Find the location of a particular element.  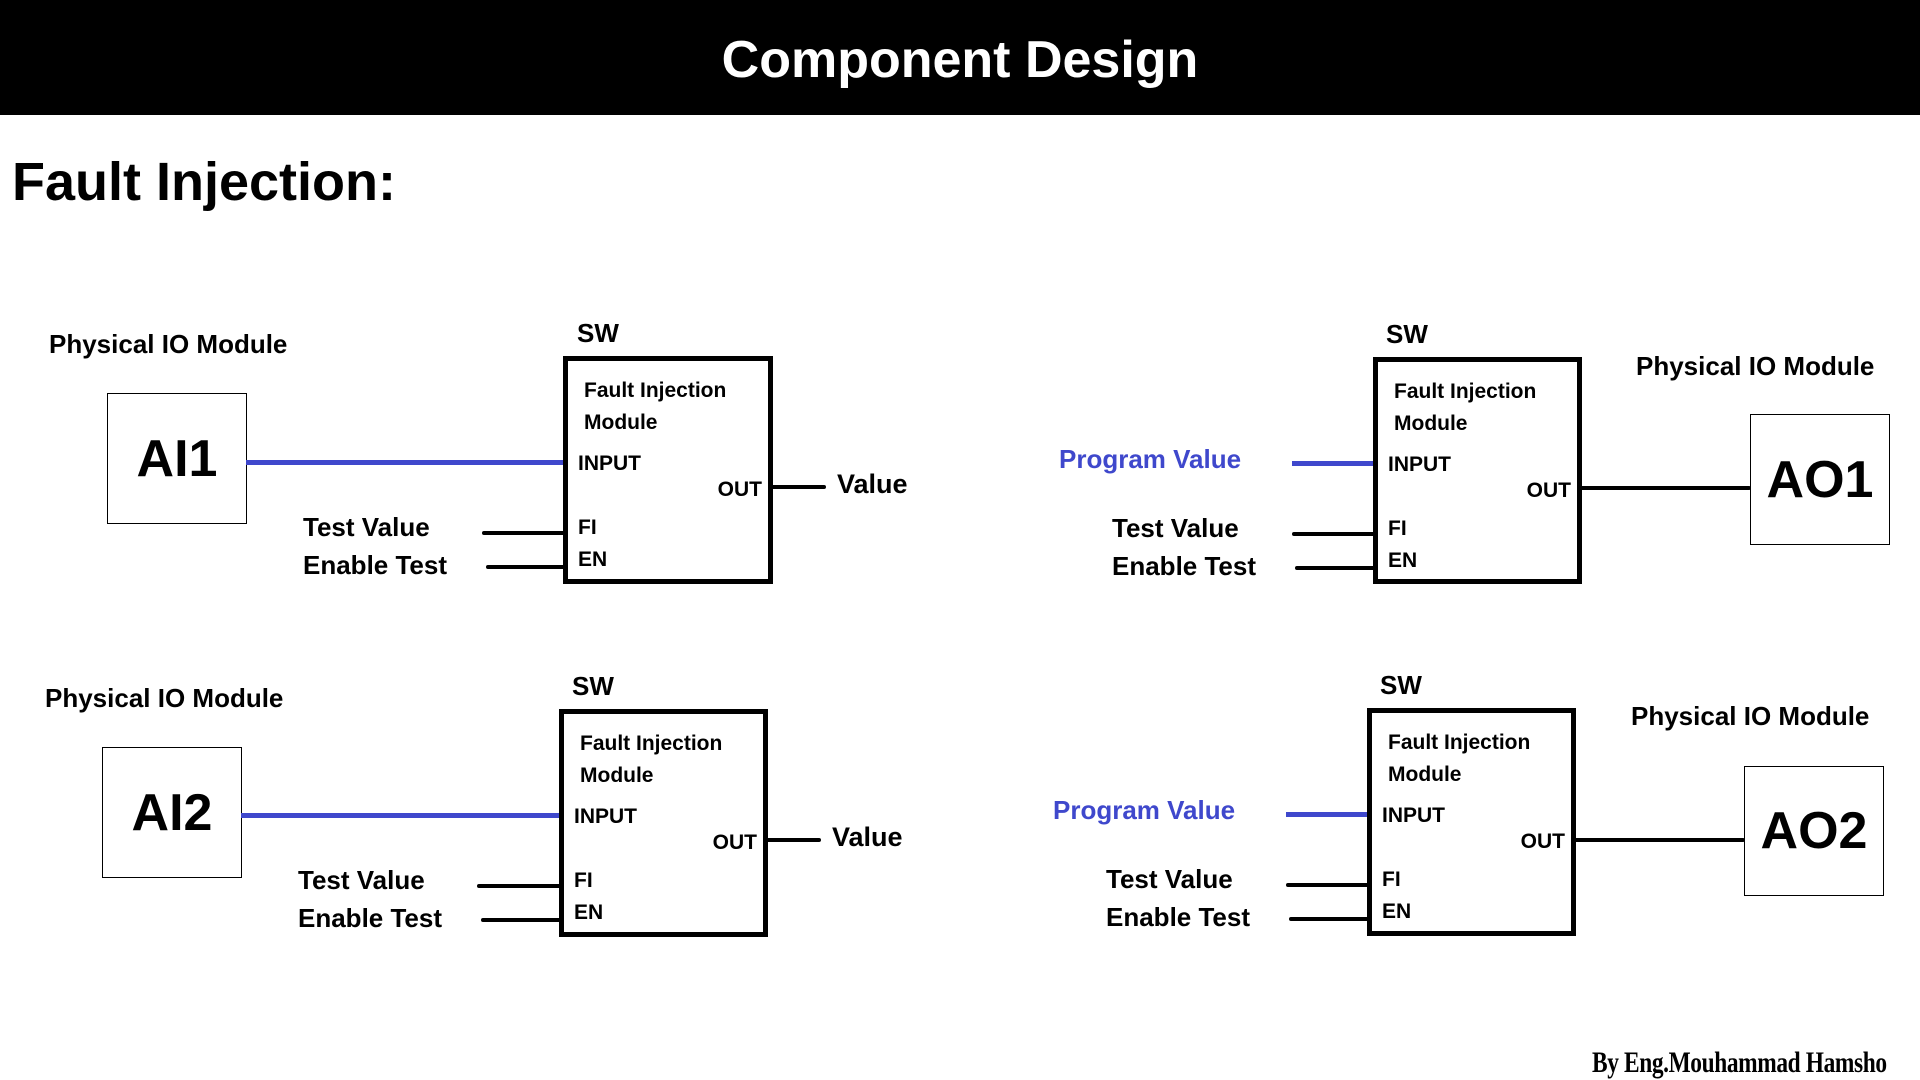

header-bar: Component Design is located at coordinates (960, 57).